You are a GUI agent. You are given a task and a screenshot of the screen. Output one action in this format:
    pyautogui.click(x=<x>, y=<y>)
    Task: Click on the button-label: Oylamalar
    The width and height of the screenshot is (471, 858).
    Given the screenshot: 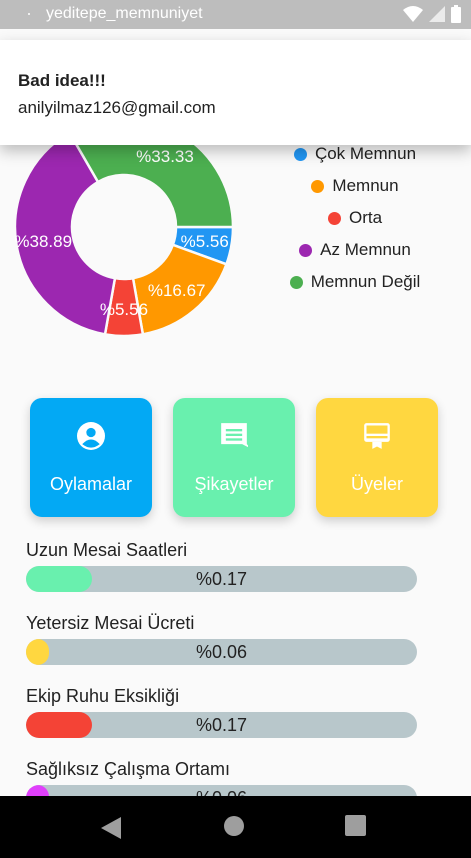 What is the action you would take?
    pyautogui.click(x=91, y=484)
    